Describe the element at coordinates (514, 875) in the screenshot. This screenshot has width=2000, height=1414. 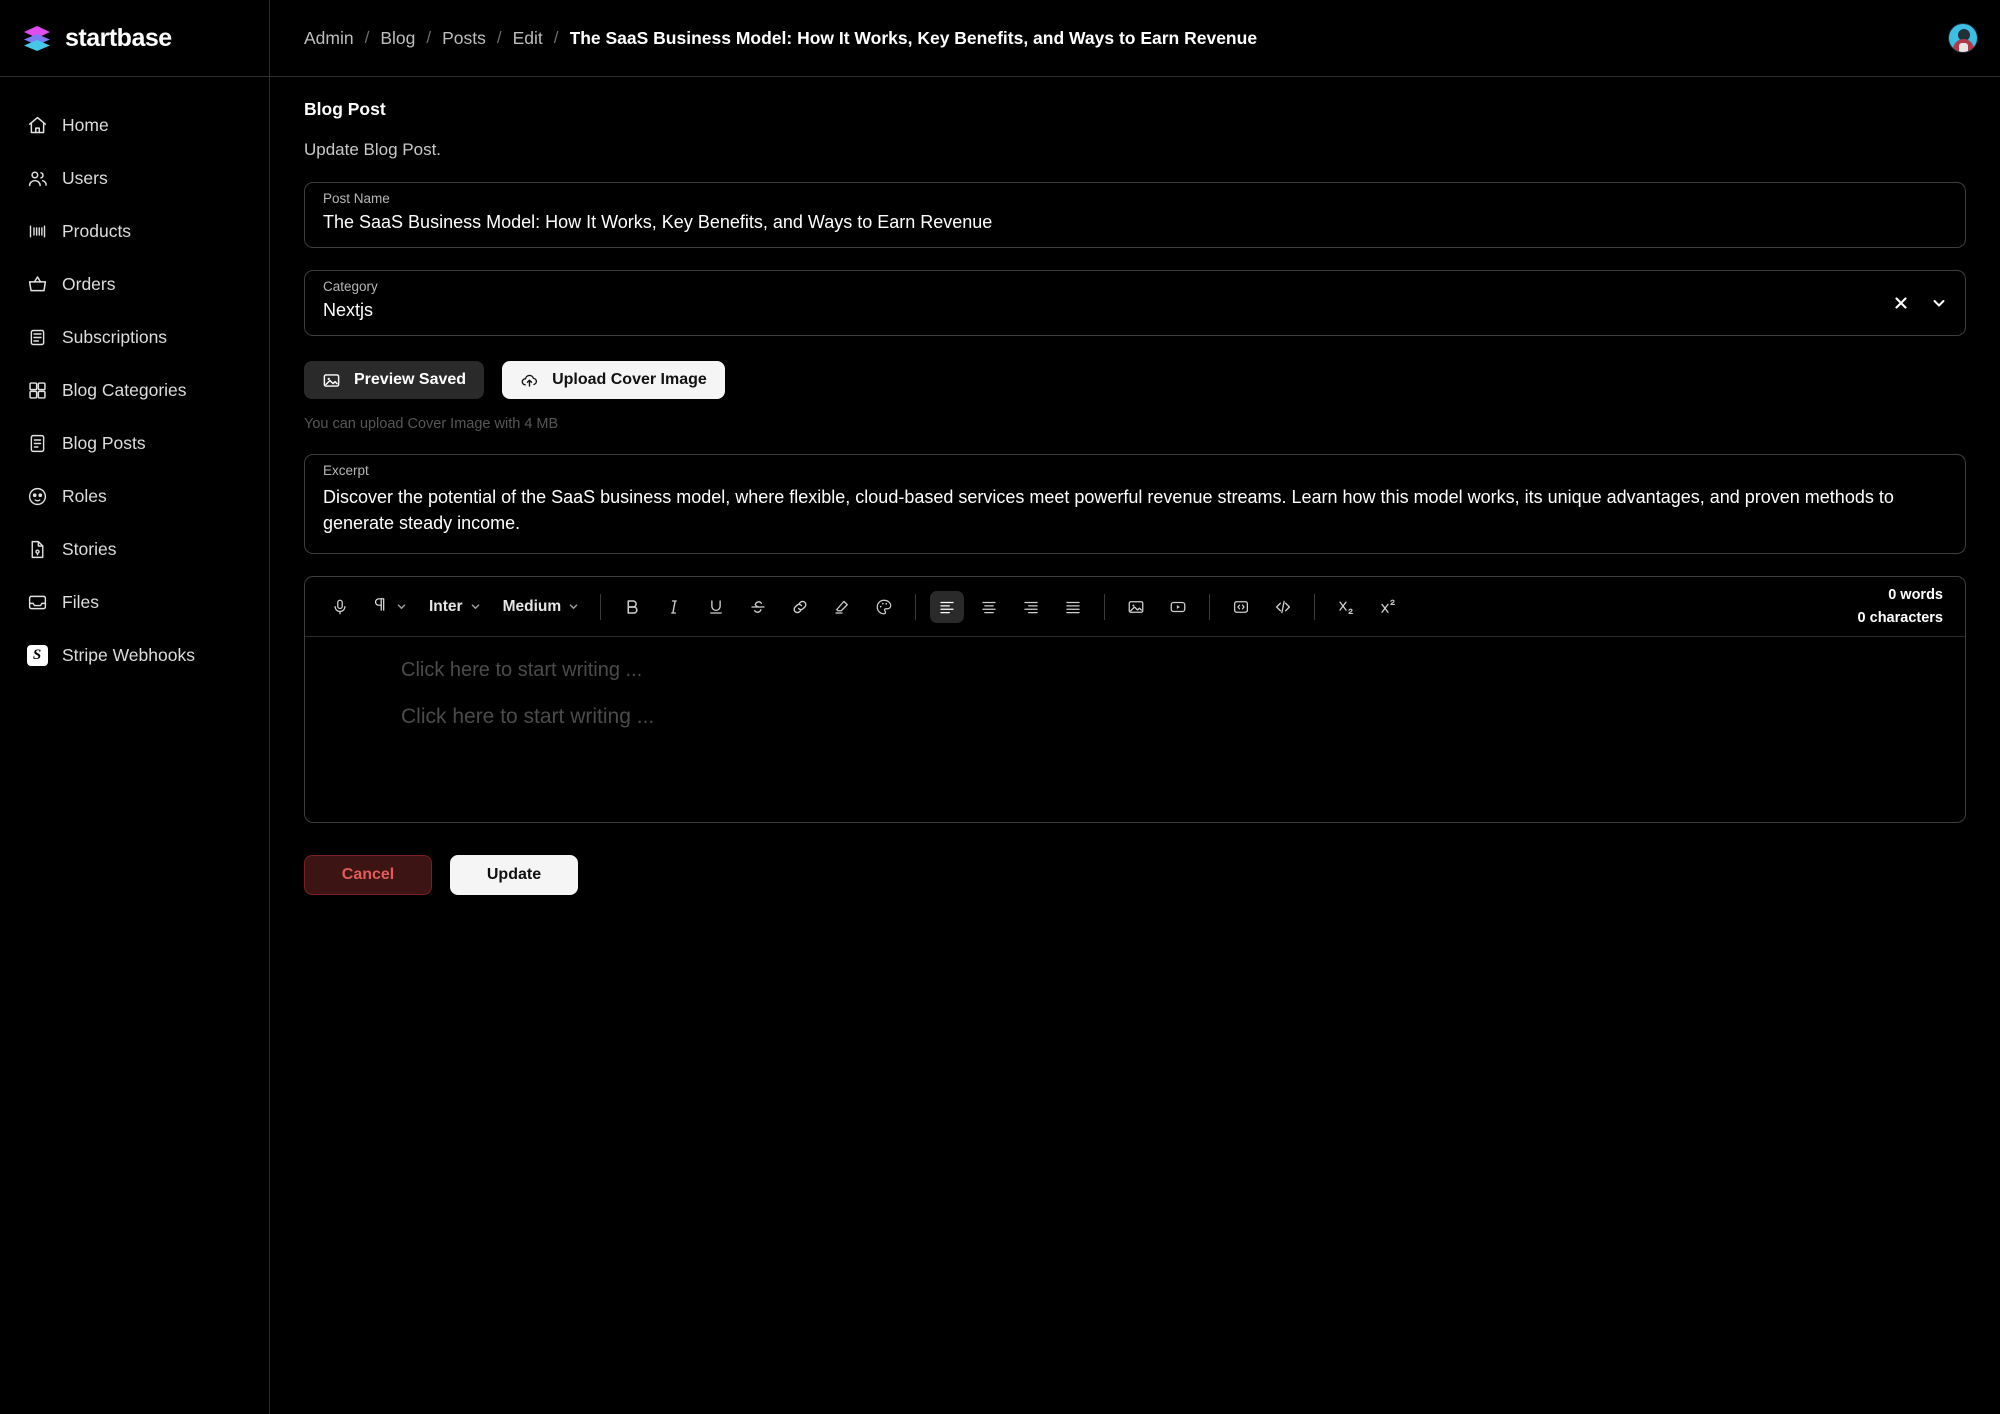
I see `update-button: Update` at that location.